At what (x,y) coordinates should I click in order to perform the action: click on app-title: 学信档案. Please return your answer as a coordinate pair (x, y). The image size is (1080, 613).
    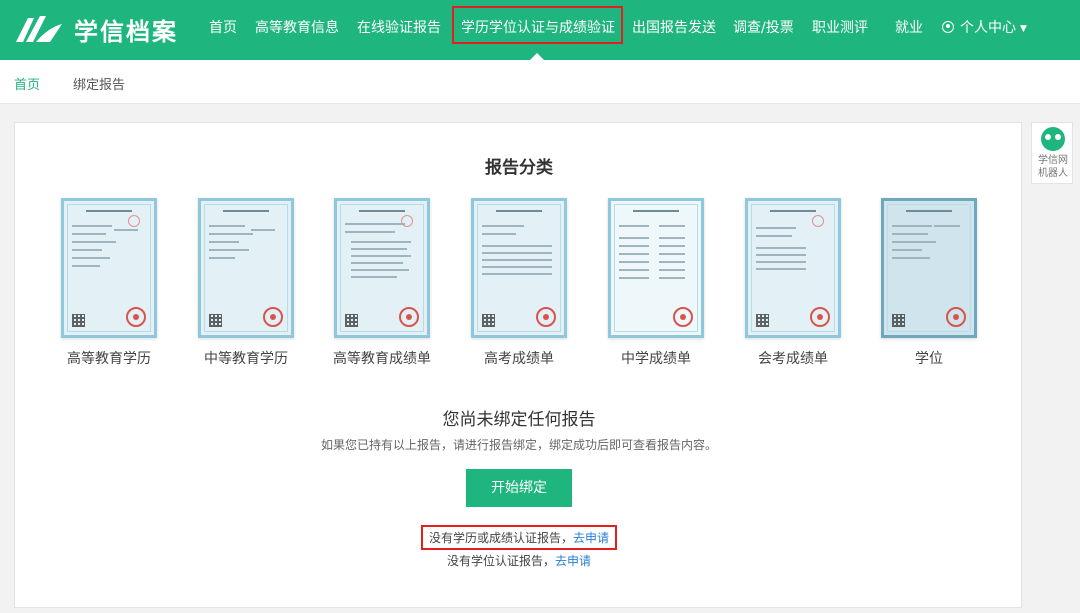
    Looking at the image, I should click on (126, 31).